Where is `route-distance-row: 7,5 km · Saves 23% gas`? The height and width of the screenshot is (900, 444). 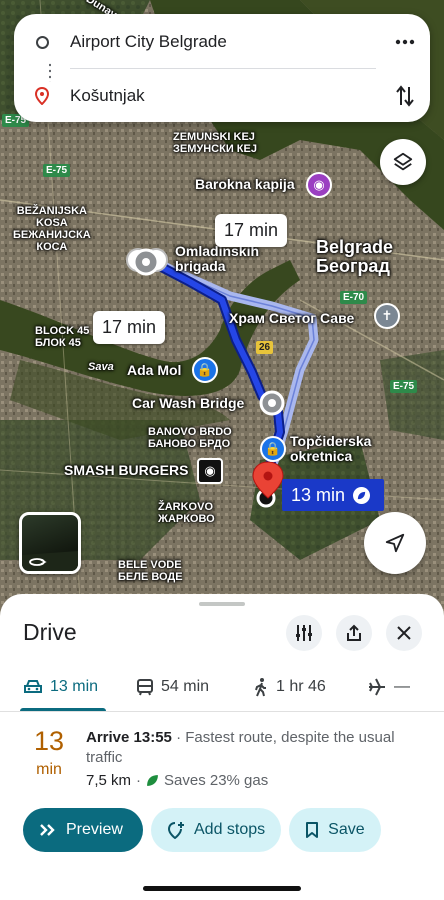
route-distance-row: 7,5 km · Saves 23% gas is located at coordinates (177, 780).